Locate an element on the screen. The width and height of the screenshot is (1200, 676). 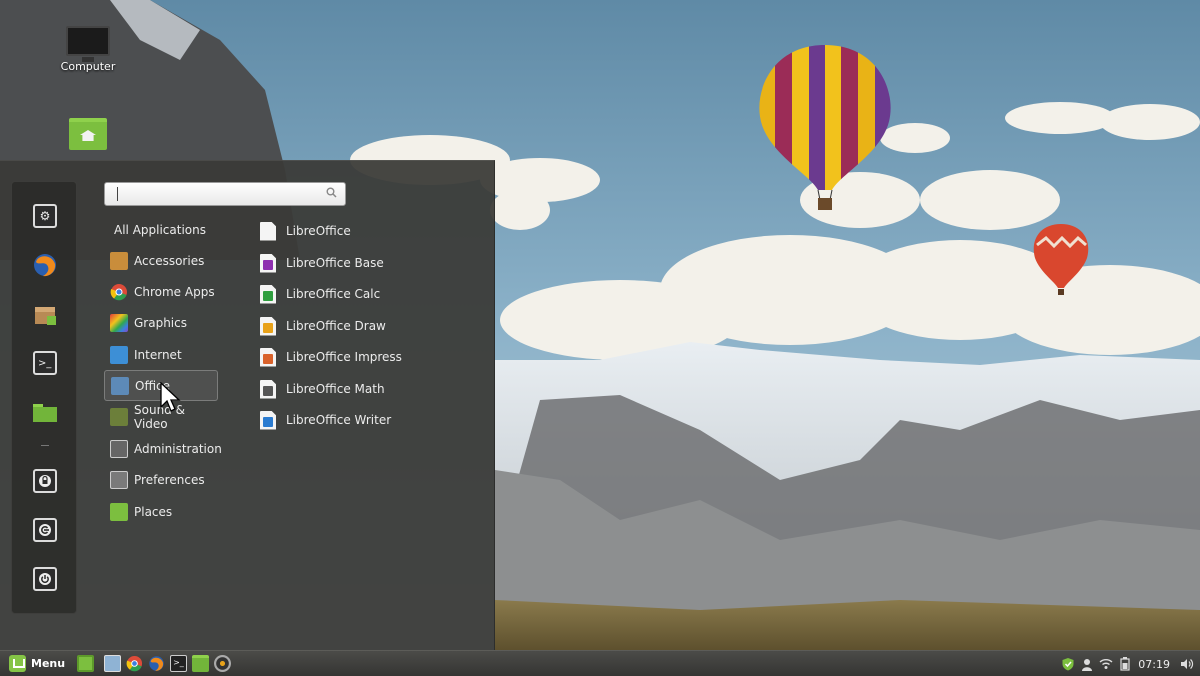
category-chrome-apps: Chrome Apps is located at coordinates (161, 291).